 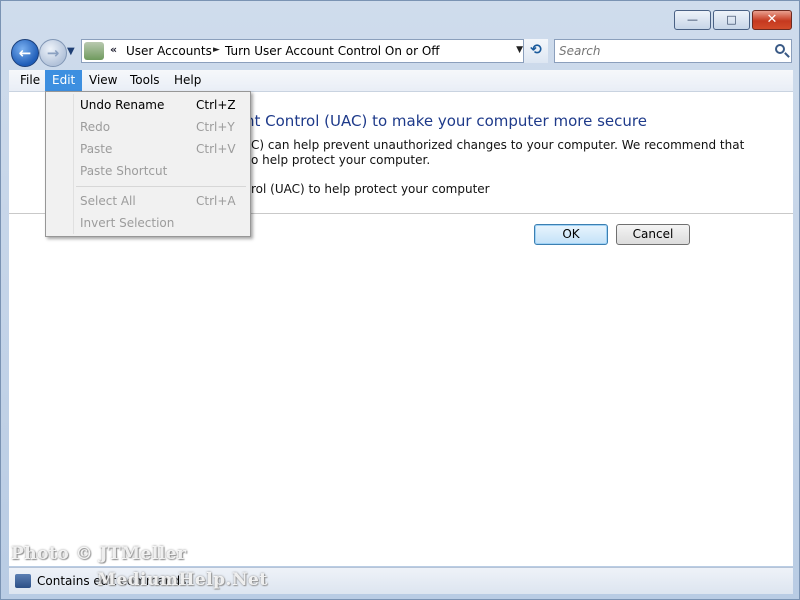 What do you see at coordinates (148, 127) in the screenshot?
I see `menu-item-redo: Redo Ctrl+Y` at bounding box center [148, 127].